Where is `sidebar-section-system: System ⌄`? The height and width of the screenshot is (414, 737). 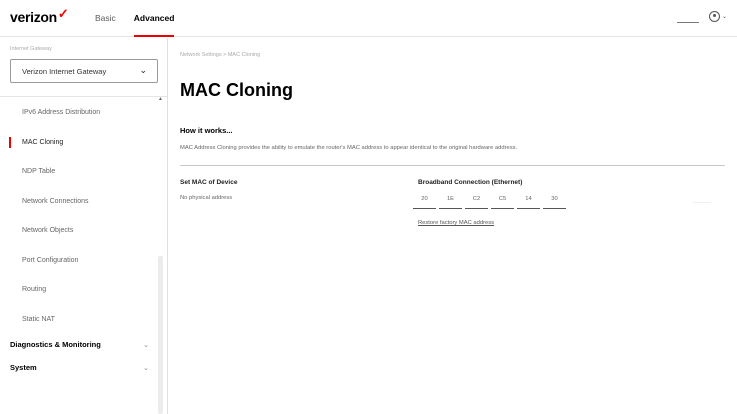
sidebar-section-system: System ⌄ is located at coordinates (84, 368).